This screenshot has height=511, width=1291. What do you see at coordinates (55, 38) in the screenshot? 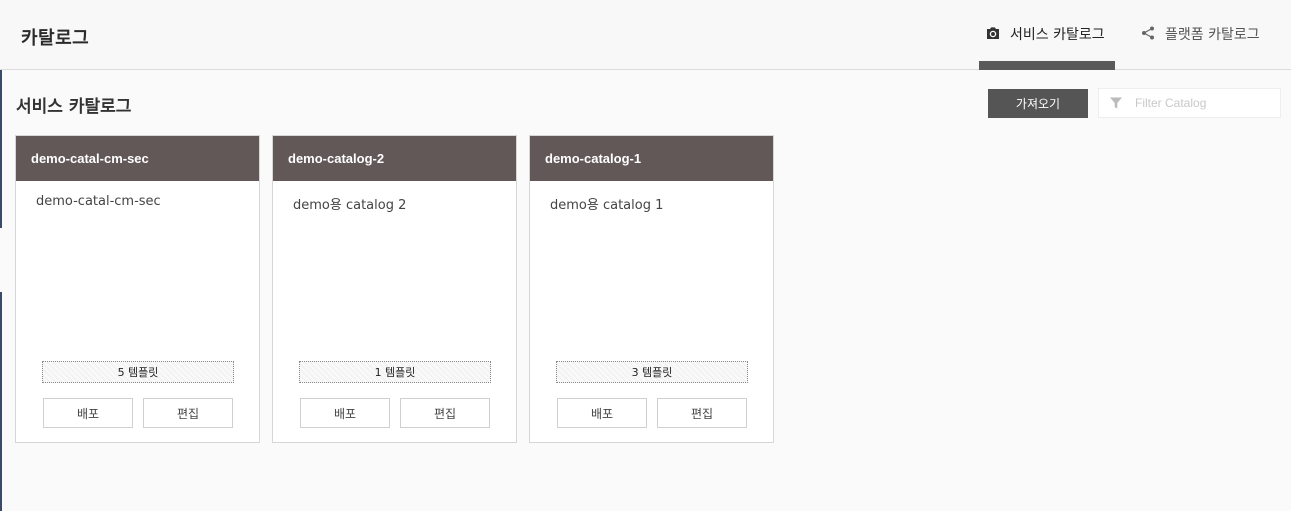
I see `page-title: 카탈로그` at bounding box center [55, 38].